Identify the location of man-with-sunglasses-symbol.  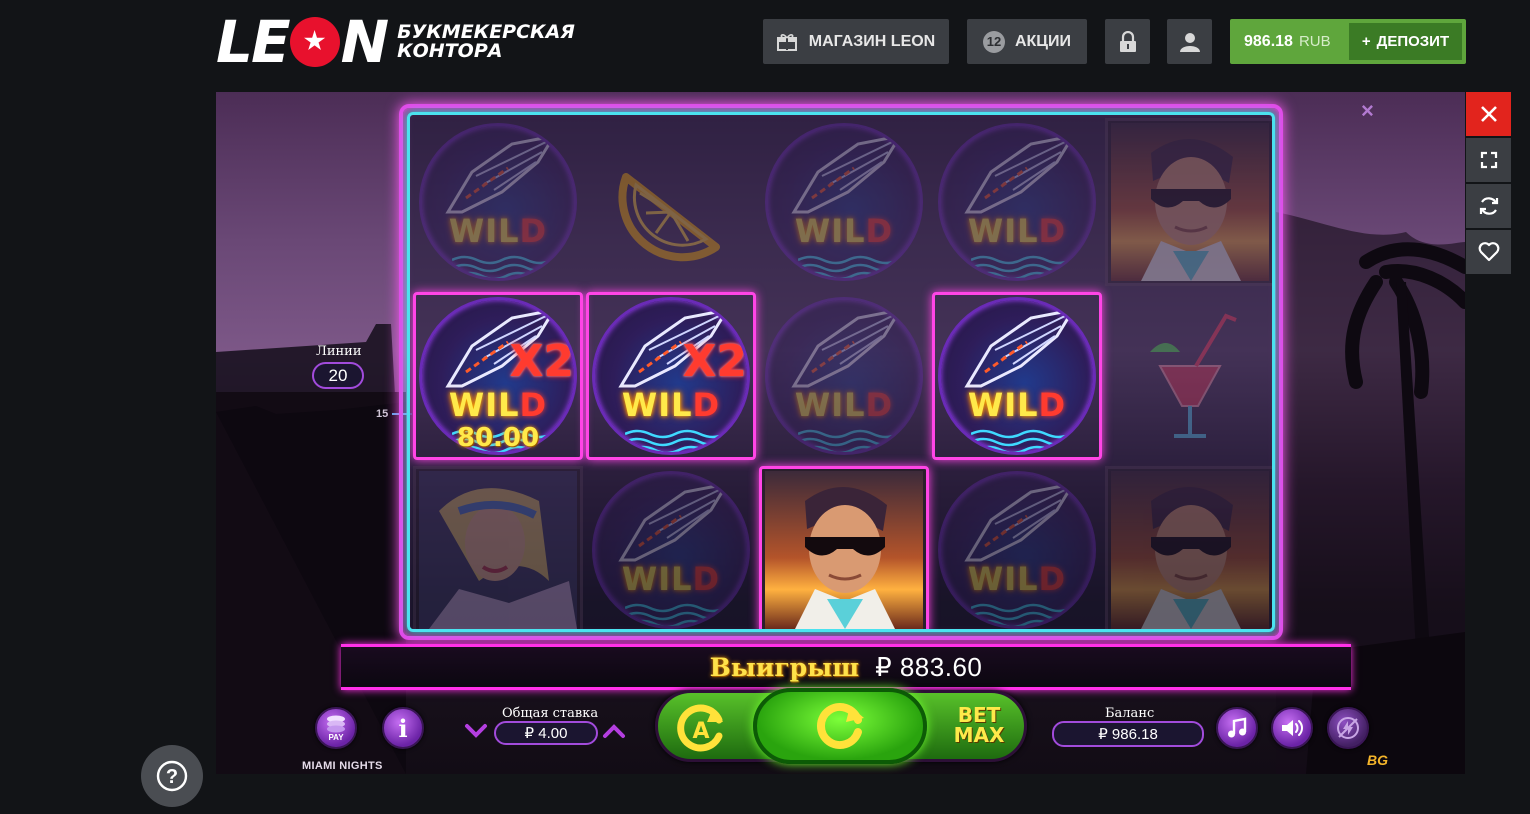
(1190, 202).